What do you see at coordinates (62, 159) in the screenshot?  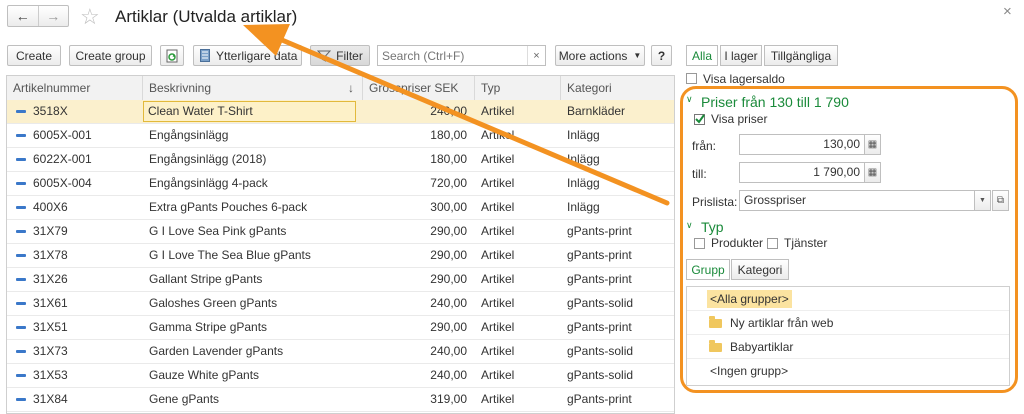 I see `cell-artikelnummer: 6022X-001` at bounding box center [62, 159].